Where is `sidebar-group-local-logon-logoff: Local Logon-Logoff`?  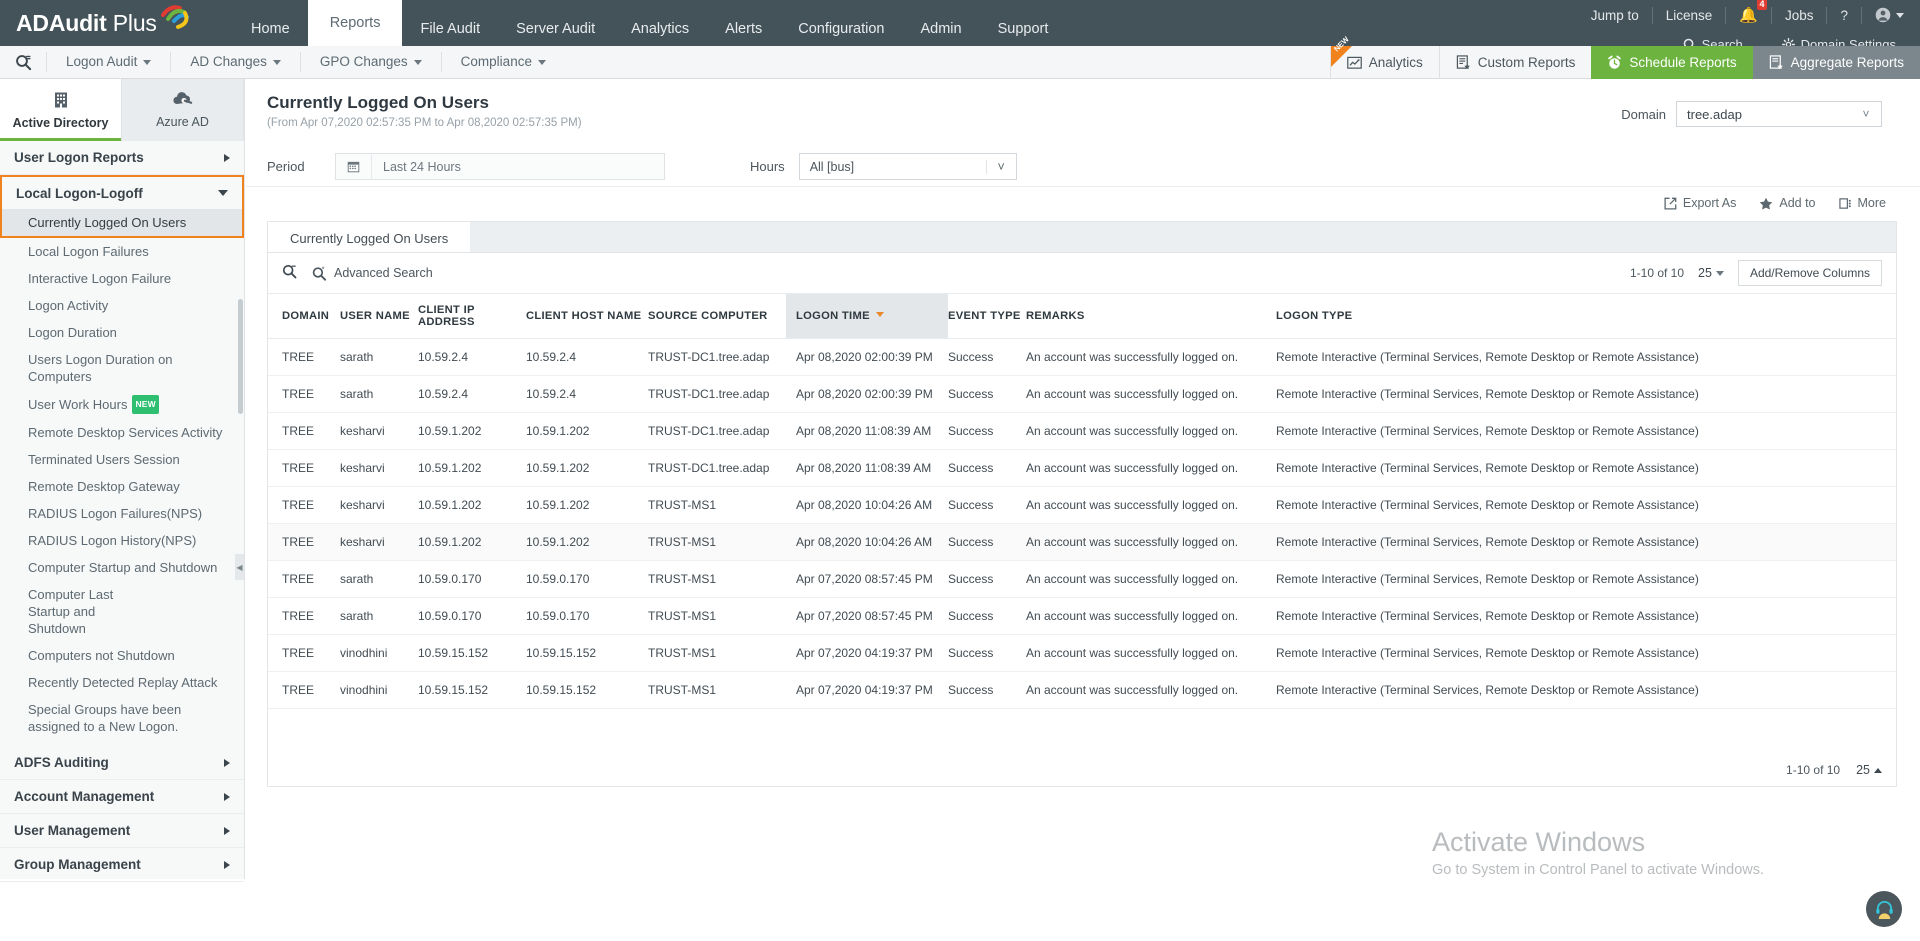 sidebar-group-local-logon-logoff: Local Logon-Logoff is located at coordinates (122, 192).